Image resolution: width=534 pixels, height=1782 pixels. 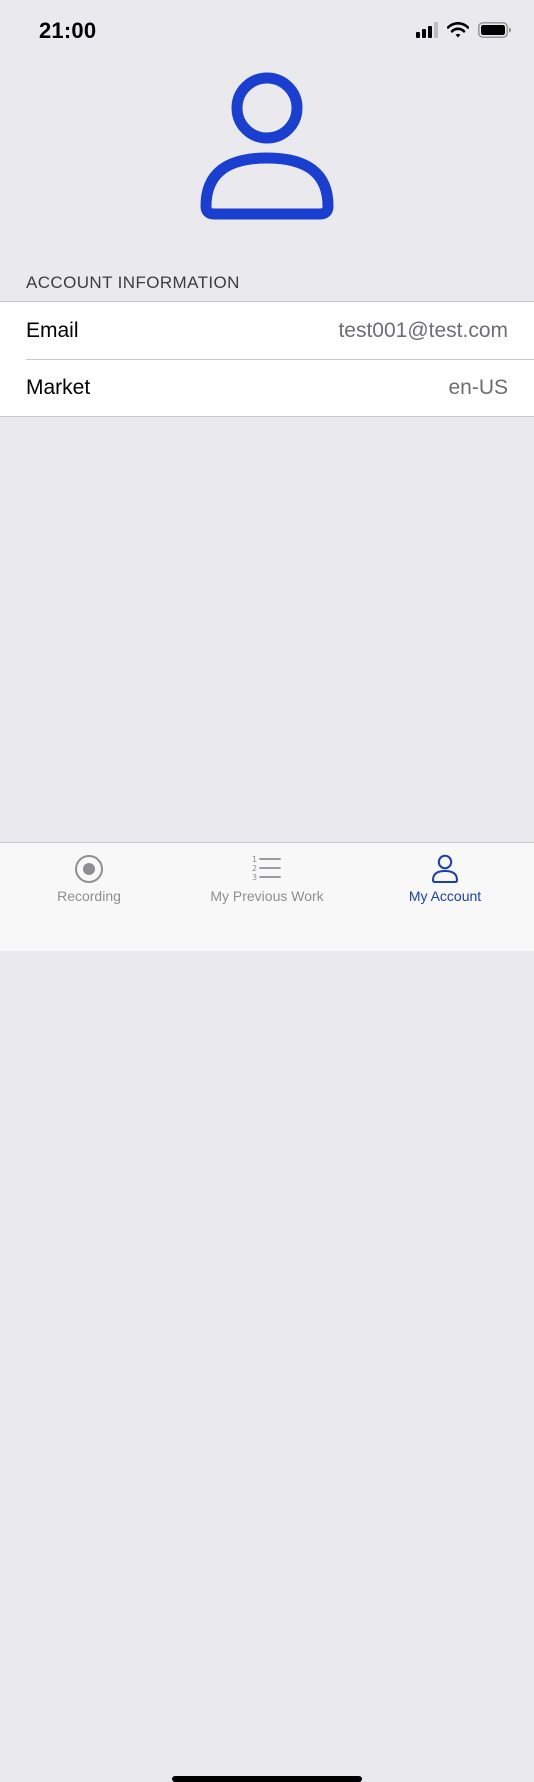 I want to click on status-bar: 21:00, so click(x=267, y=31).